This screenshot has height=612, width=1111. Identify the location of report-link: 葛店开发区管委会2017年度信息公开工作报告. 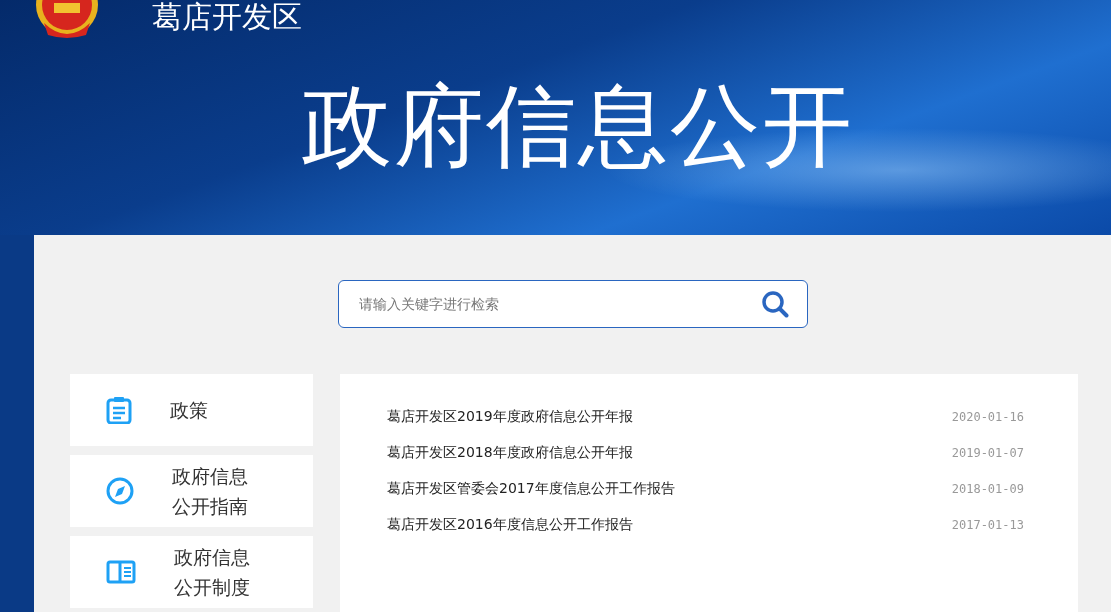
(531, 489).